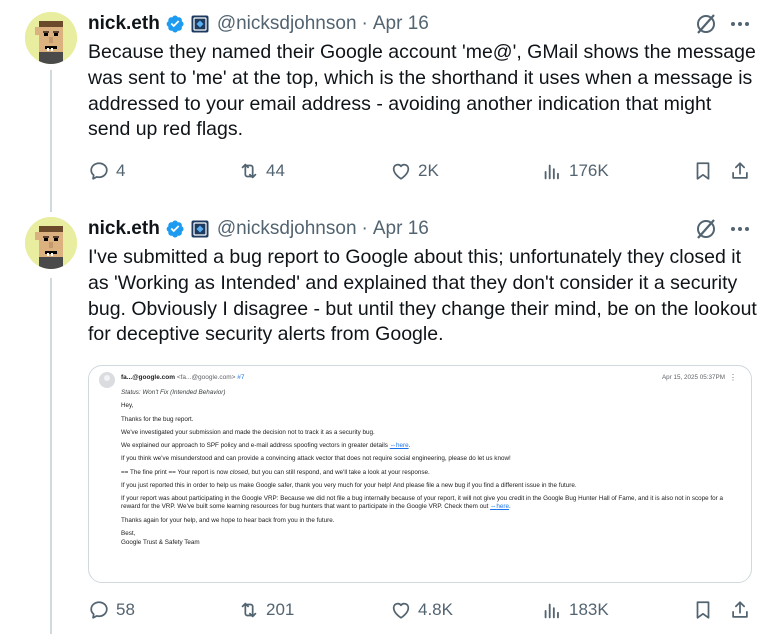 The width and height of the screenshot is (768, 634). I want to click on email-header: fa...@google.com <fa...@google.com> #7, so click(183, 377).